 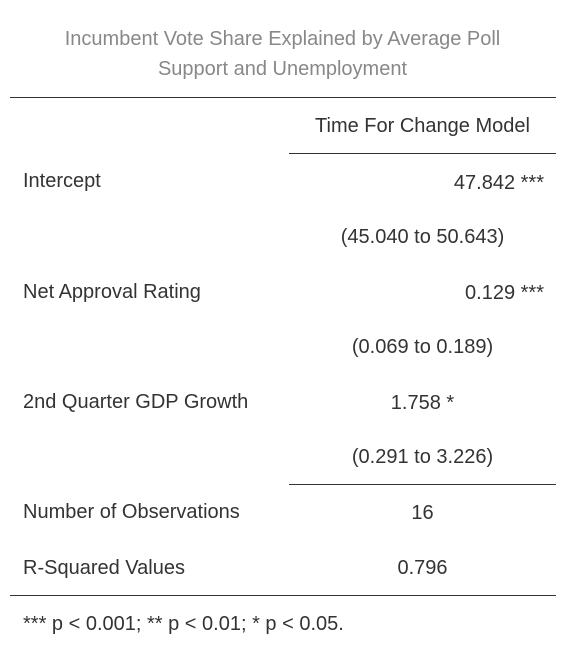 I want to click on stats-rule, so click(x=422, y=484).